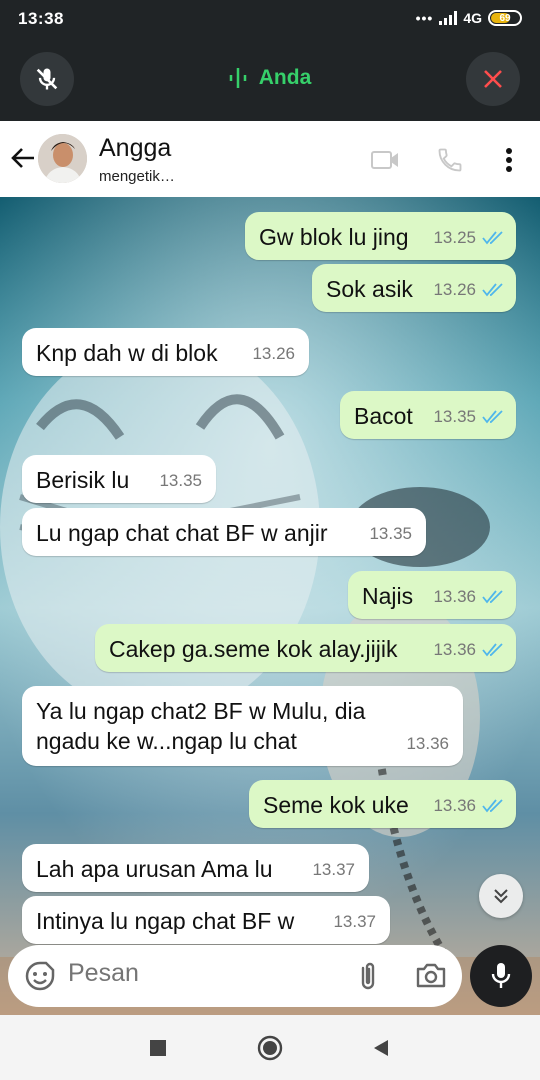 The image size is (540, 1080). Describe the element at coordinates (41, 18) in the screenshot. I see `status-time: 13:38` at that location.